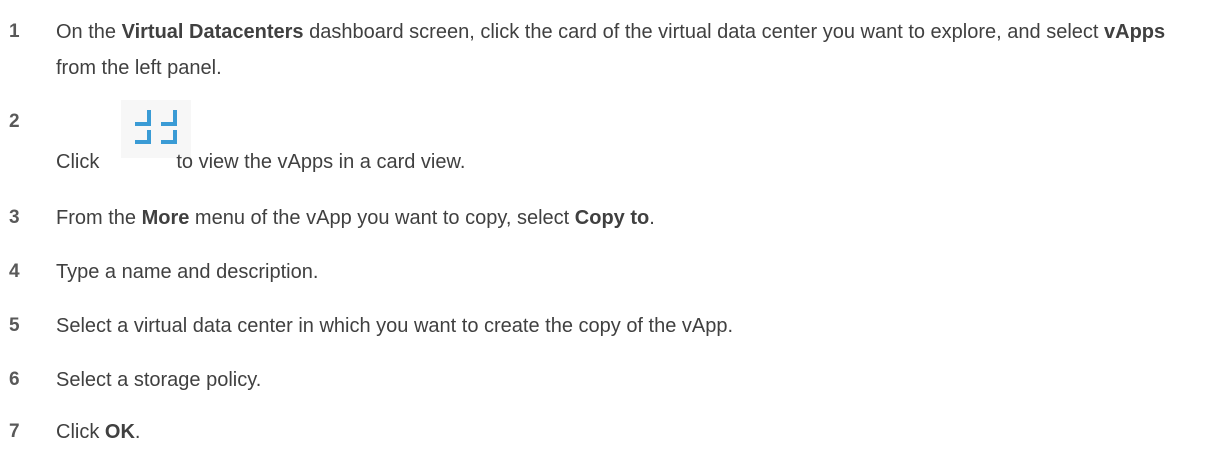 Image resolution: width=1218 pixels, height=454 pixels. What do you see at coordinates (14, 325) in the screenshot?
I see `step-number: 5` at bounding box center [14, 325].